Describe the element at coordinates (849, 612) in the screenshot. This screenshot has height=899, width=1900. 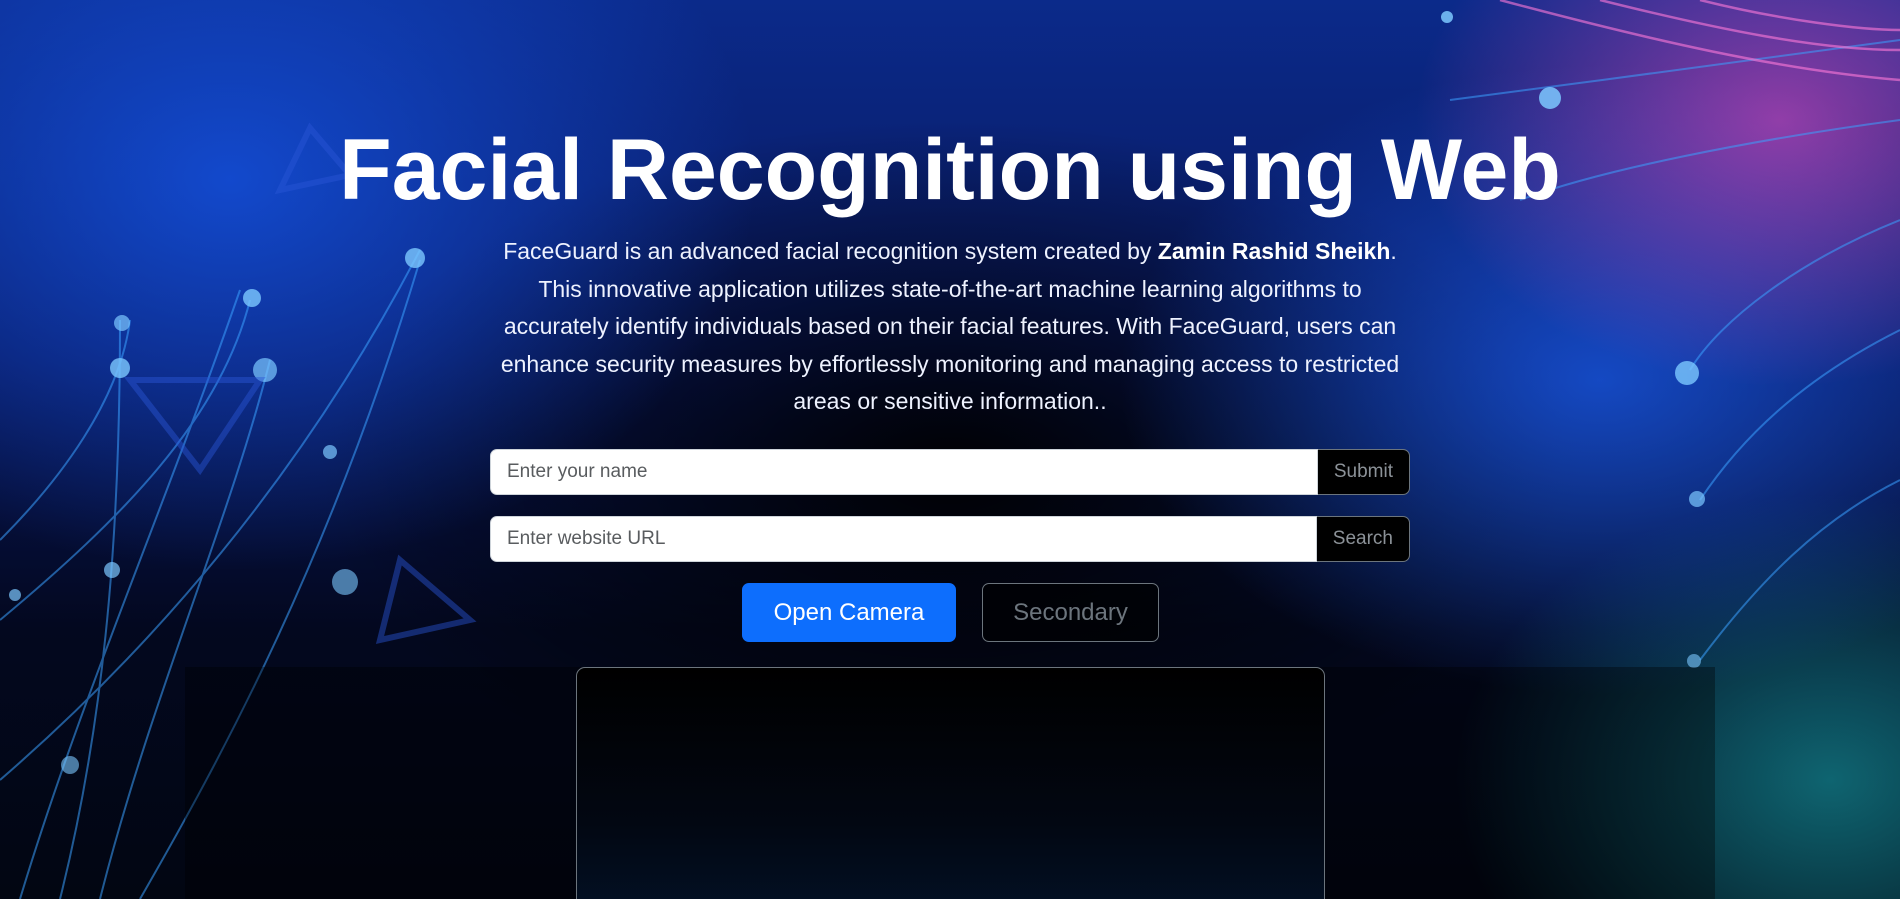
I see `open-camera-button: Open Camera` at that location.